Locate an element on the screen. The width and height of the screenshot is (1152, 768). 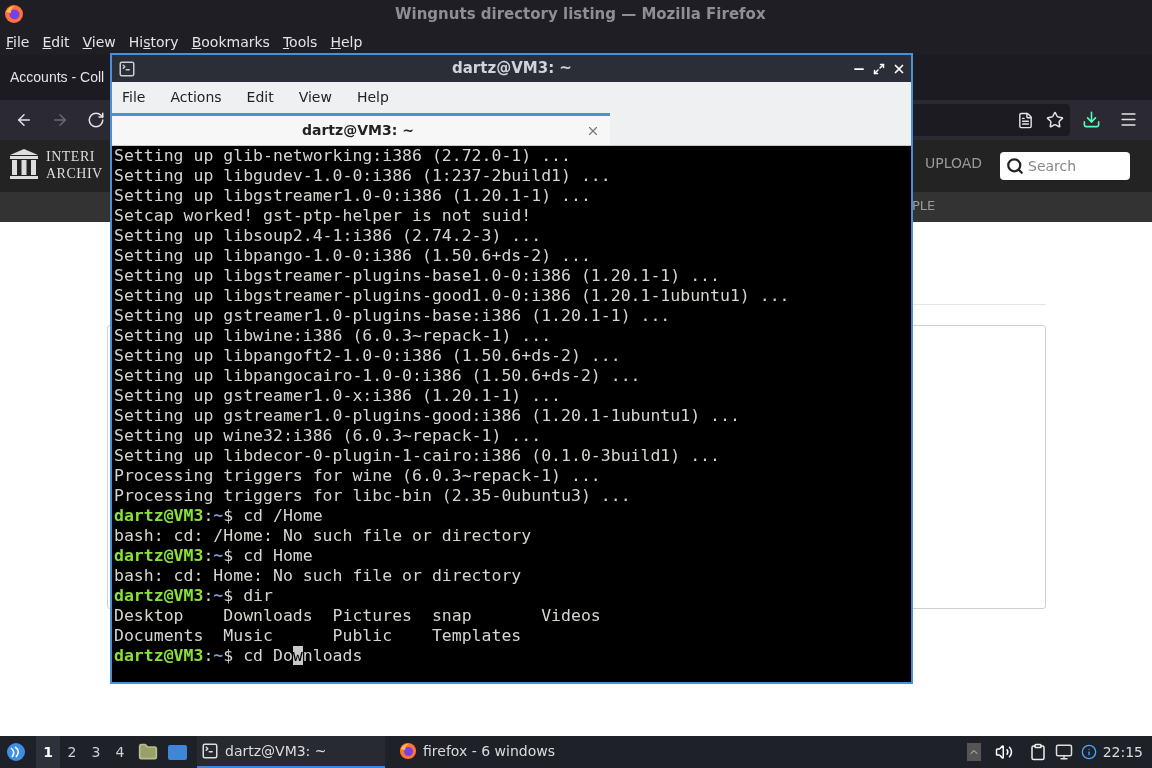
maximize-button is located at coordinates (879, 68).